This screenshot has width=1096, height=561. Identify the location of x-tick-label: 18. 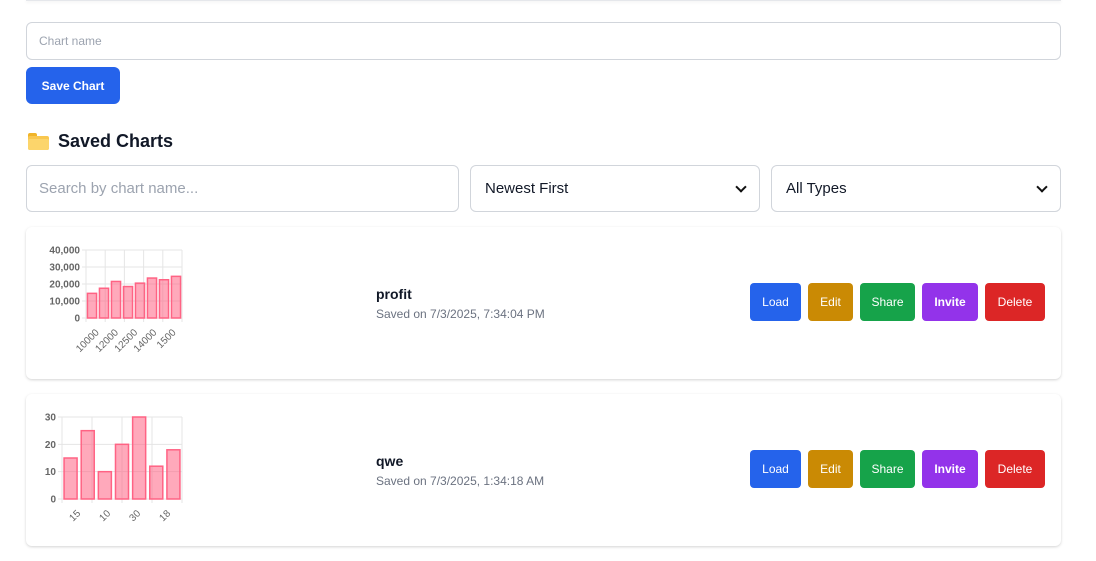
(165, 516).